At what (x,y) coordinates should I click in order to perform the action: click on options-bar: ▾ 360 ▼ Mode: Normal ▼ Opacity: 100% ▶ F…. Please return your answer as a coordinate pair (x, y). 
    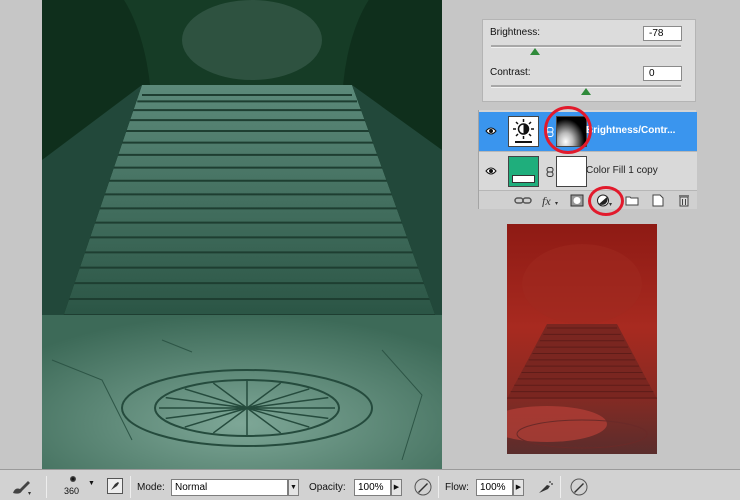
    Looking at the image, I should click on (370, 484).